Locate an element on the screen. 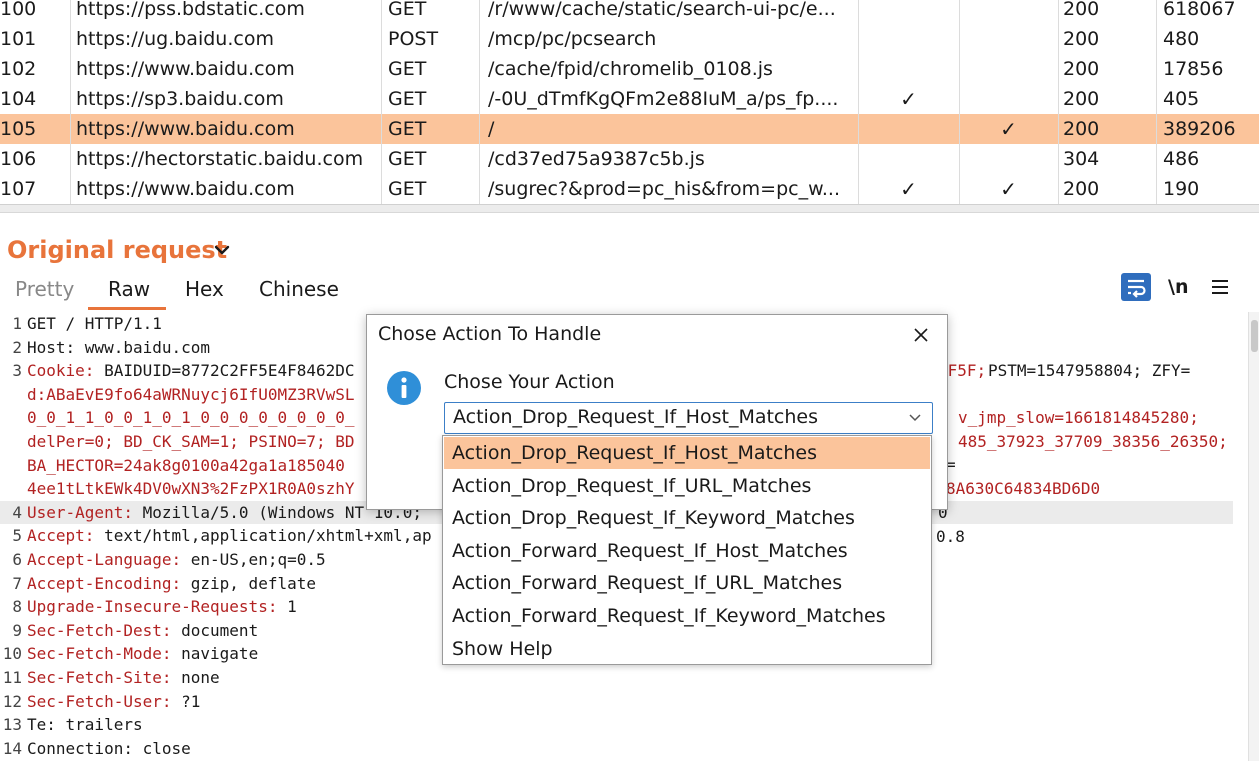  table-row: 105 https://www.baidu.com GET / ✓ 200 389206 is located at coordinates (629, 129).